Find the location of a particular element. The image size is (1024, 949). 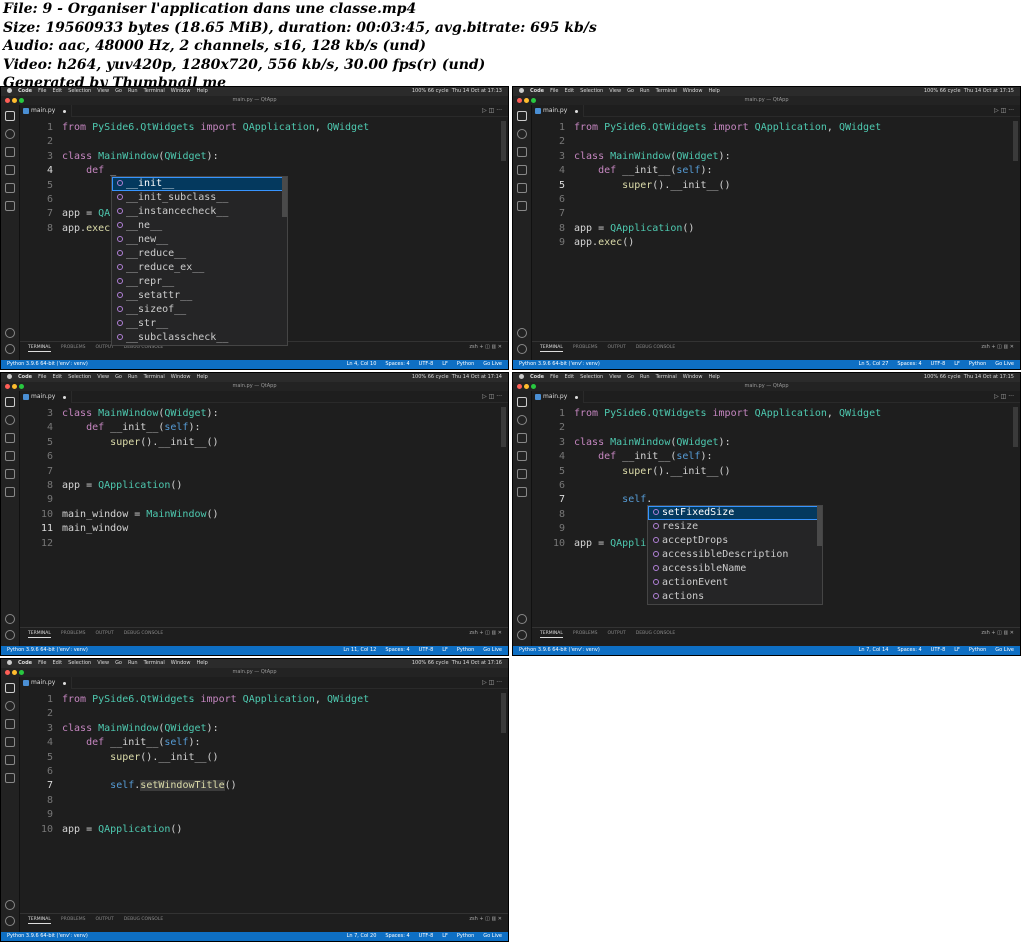

suggestion-item: __init_subclass__ is located at coordinates (199, 198).